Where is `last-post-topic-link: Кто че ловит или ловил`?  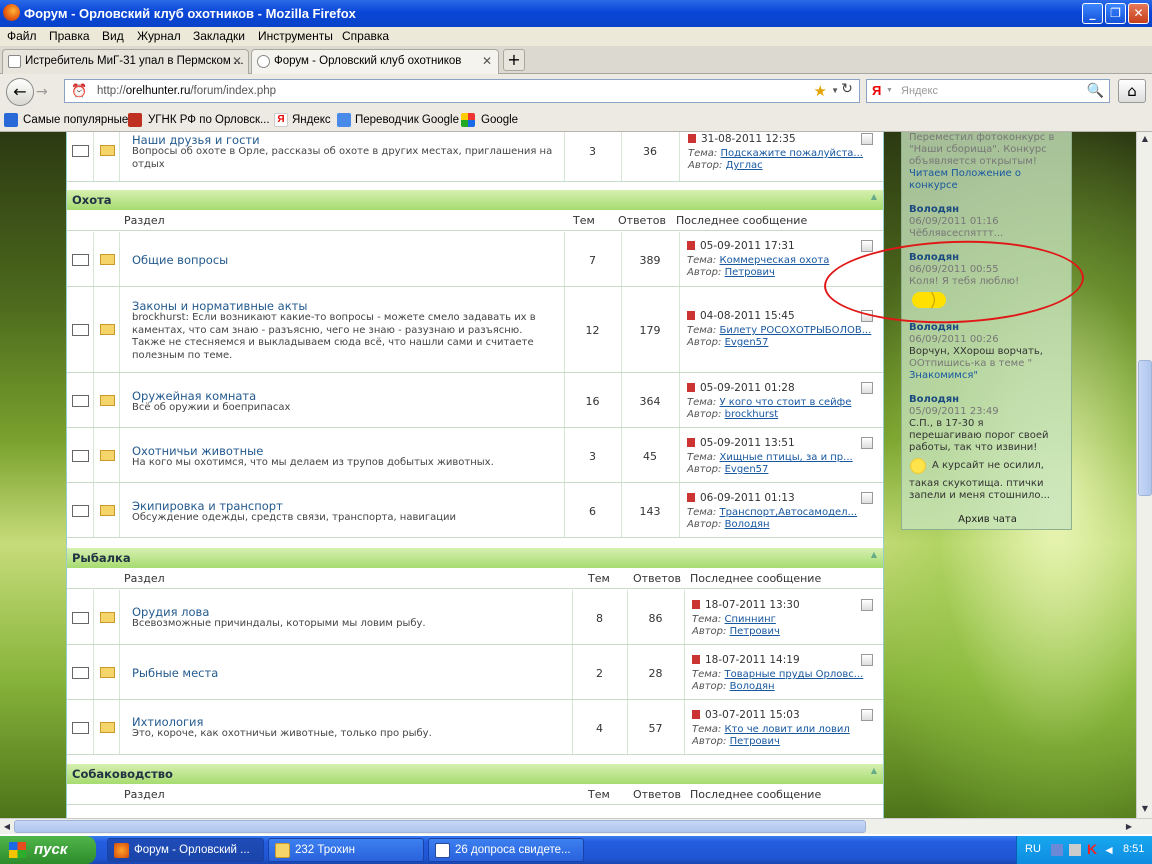 last-post-topic-link: Кто че ловит или ловил is located at coordinates (787, 729).